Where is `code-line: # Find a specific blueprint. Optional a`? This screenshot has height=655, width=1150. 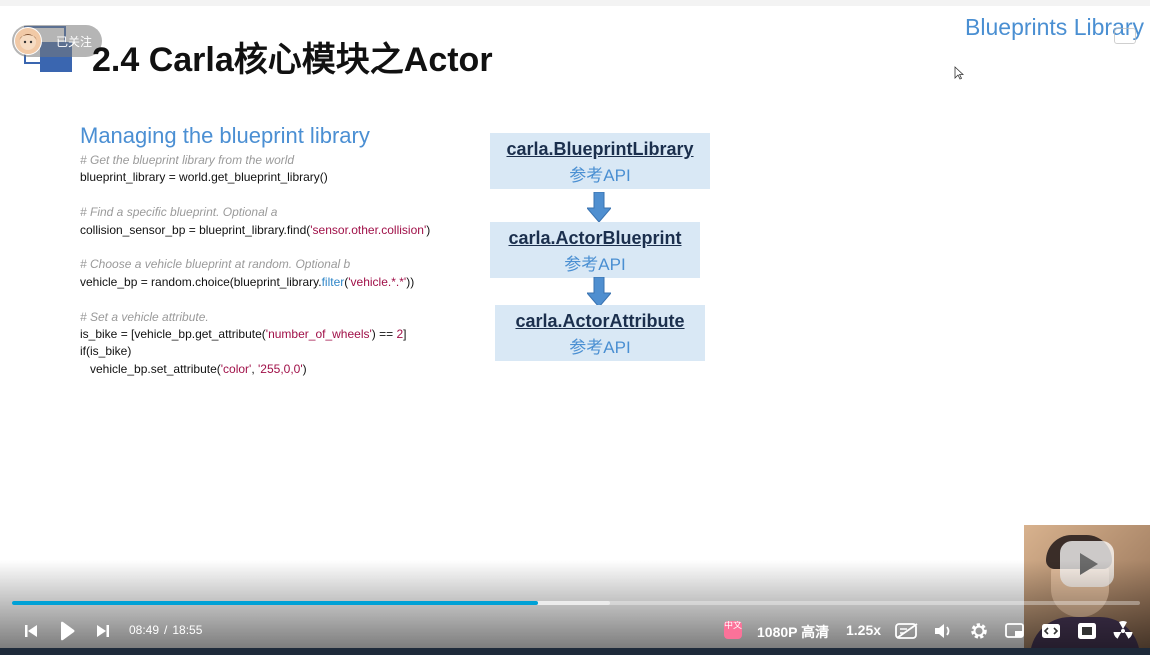 code-line: # Find a specific blueprint. Optional a is located at coordinates (255, 212).